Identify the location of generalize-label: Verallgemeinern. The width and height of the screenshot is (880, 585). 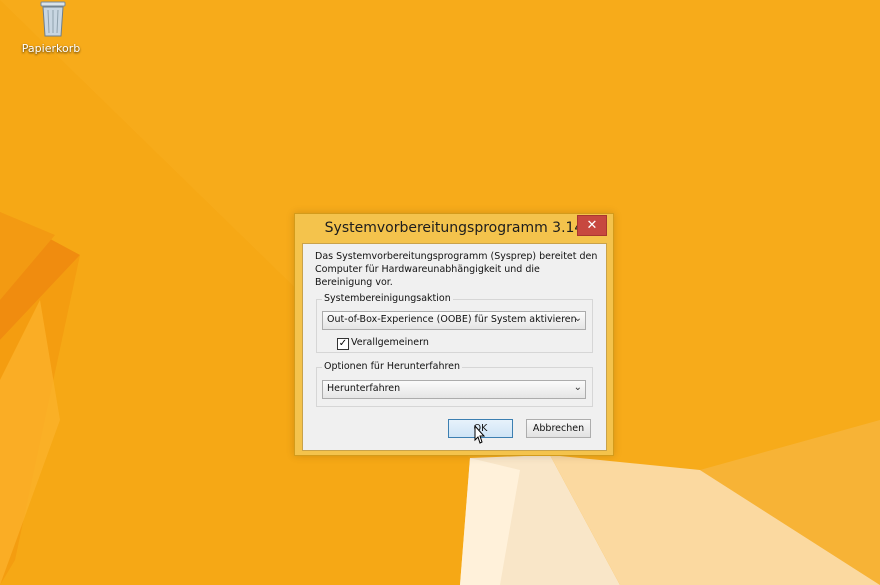
(390, 342).